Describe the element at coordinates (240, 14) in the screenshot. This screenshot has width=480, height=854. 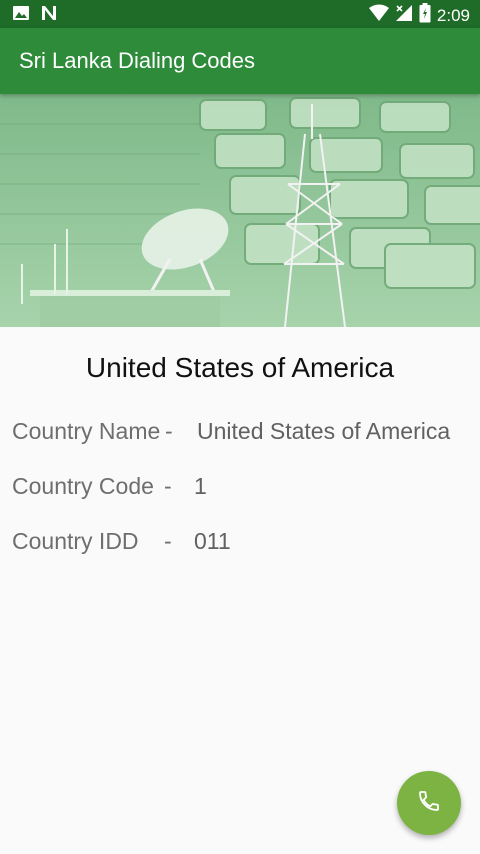
I see `status-bar: 2:09` at that location.